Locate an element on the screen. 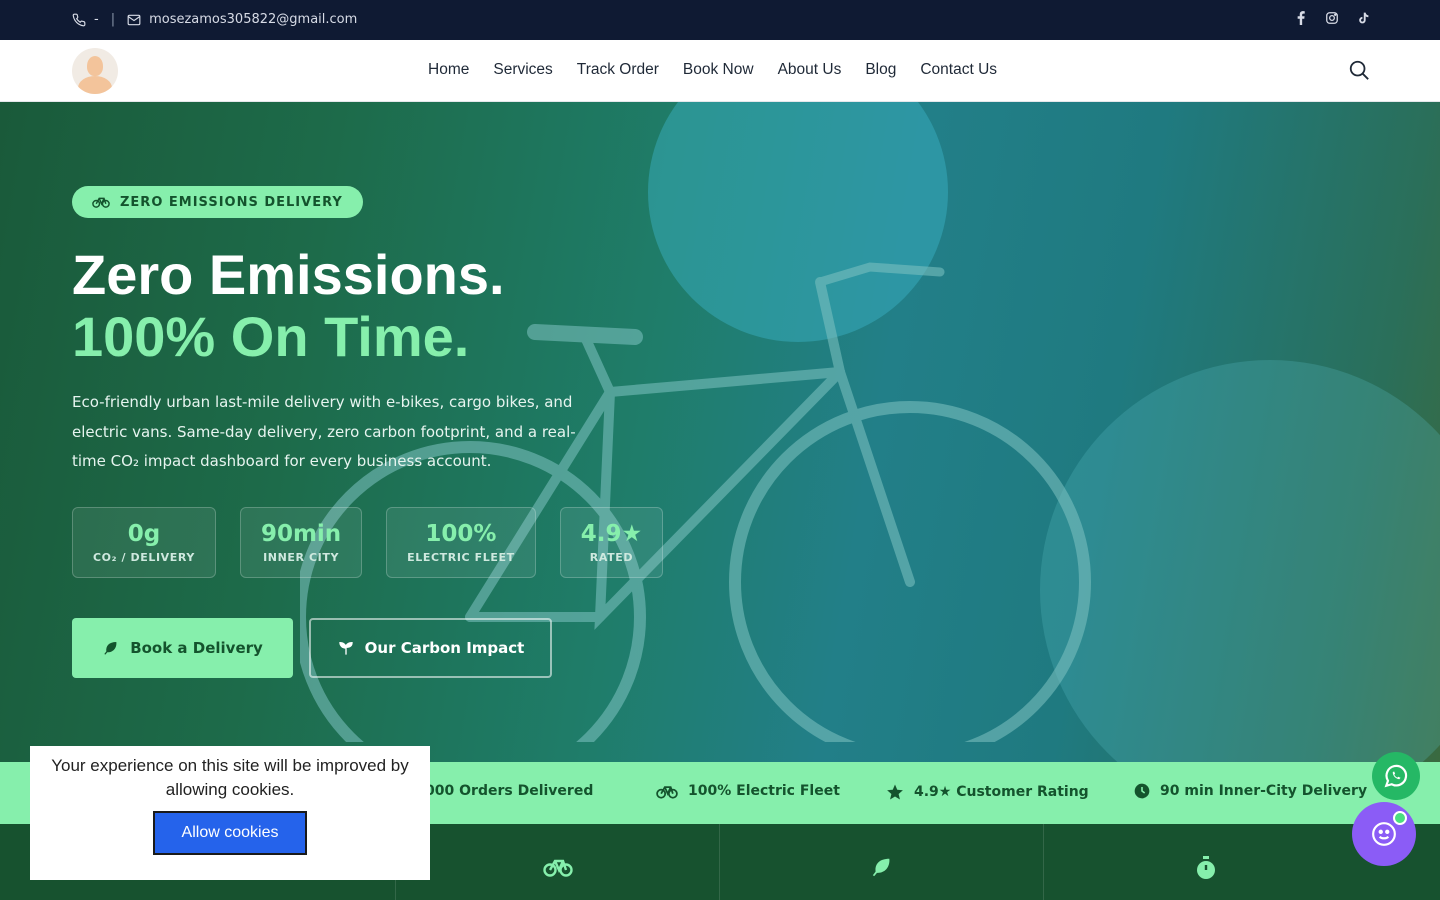 This screenshot has height=900, width=1440. top-bar: - | mosezamos305822@gmail.com is located at coordinates (720, 20).